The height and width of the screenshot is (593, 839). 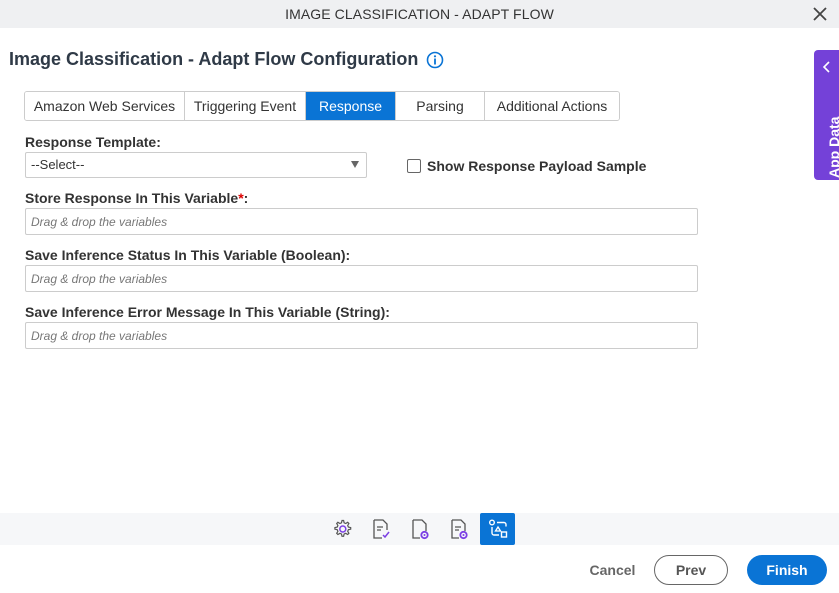 I want to click on flow-diagram-icon, so click(x=497, y=528).